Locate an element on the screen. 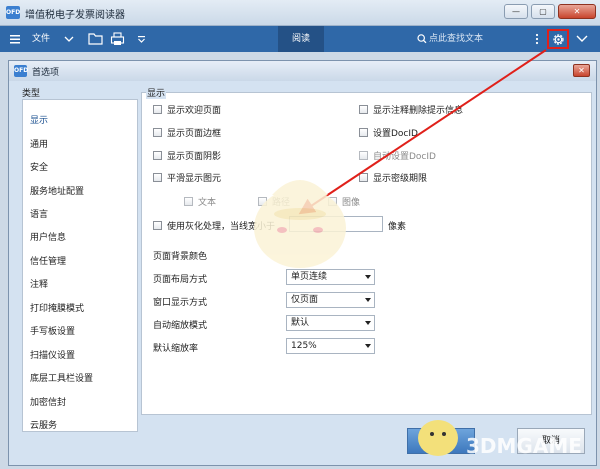 This screenshot has width=600, height=469. checkbox-label: 路径 is located at coordinates (281, 203).